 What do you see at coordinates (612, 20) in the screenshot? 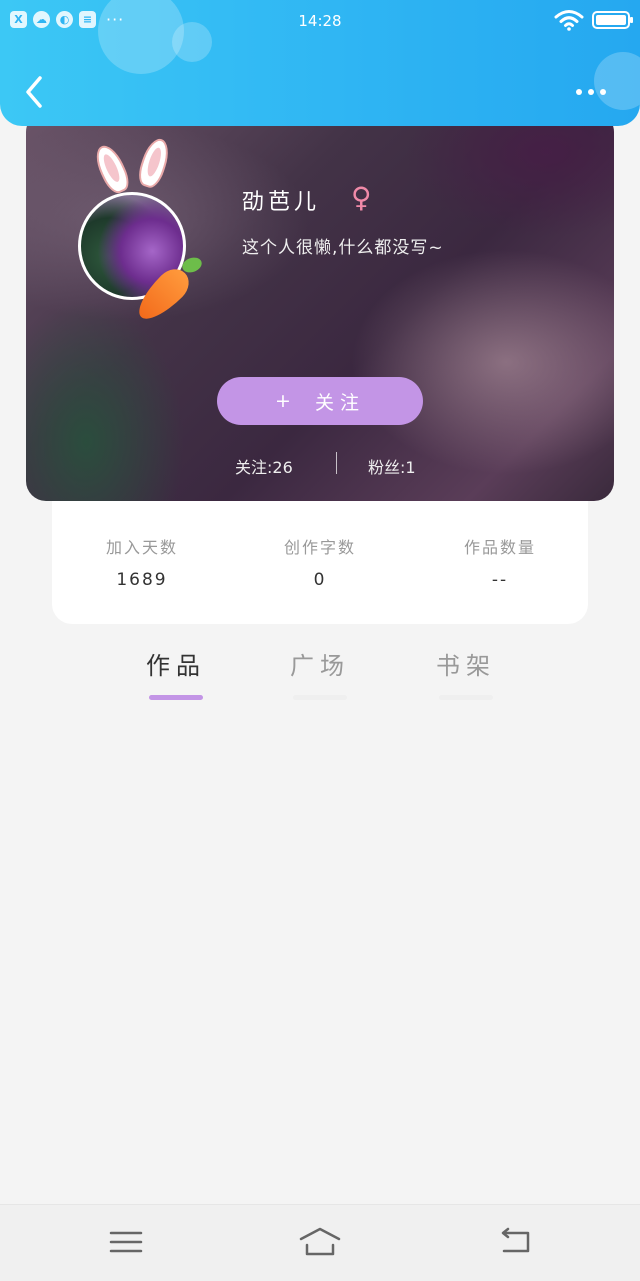
I see `battery-icon` at bounding box center [612, 20].